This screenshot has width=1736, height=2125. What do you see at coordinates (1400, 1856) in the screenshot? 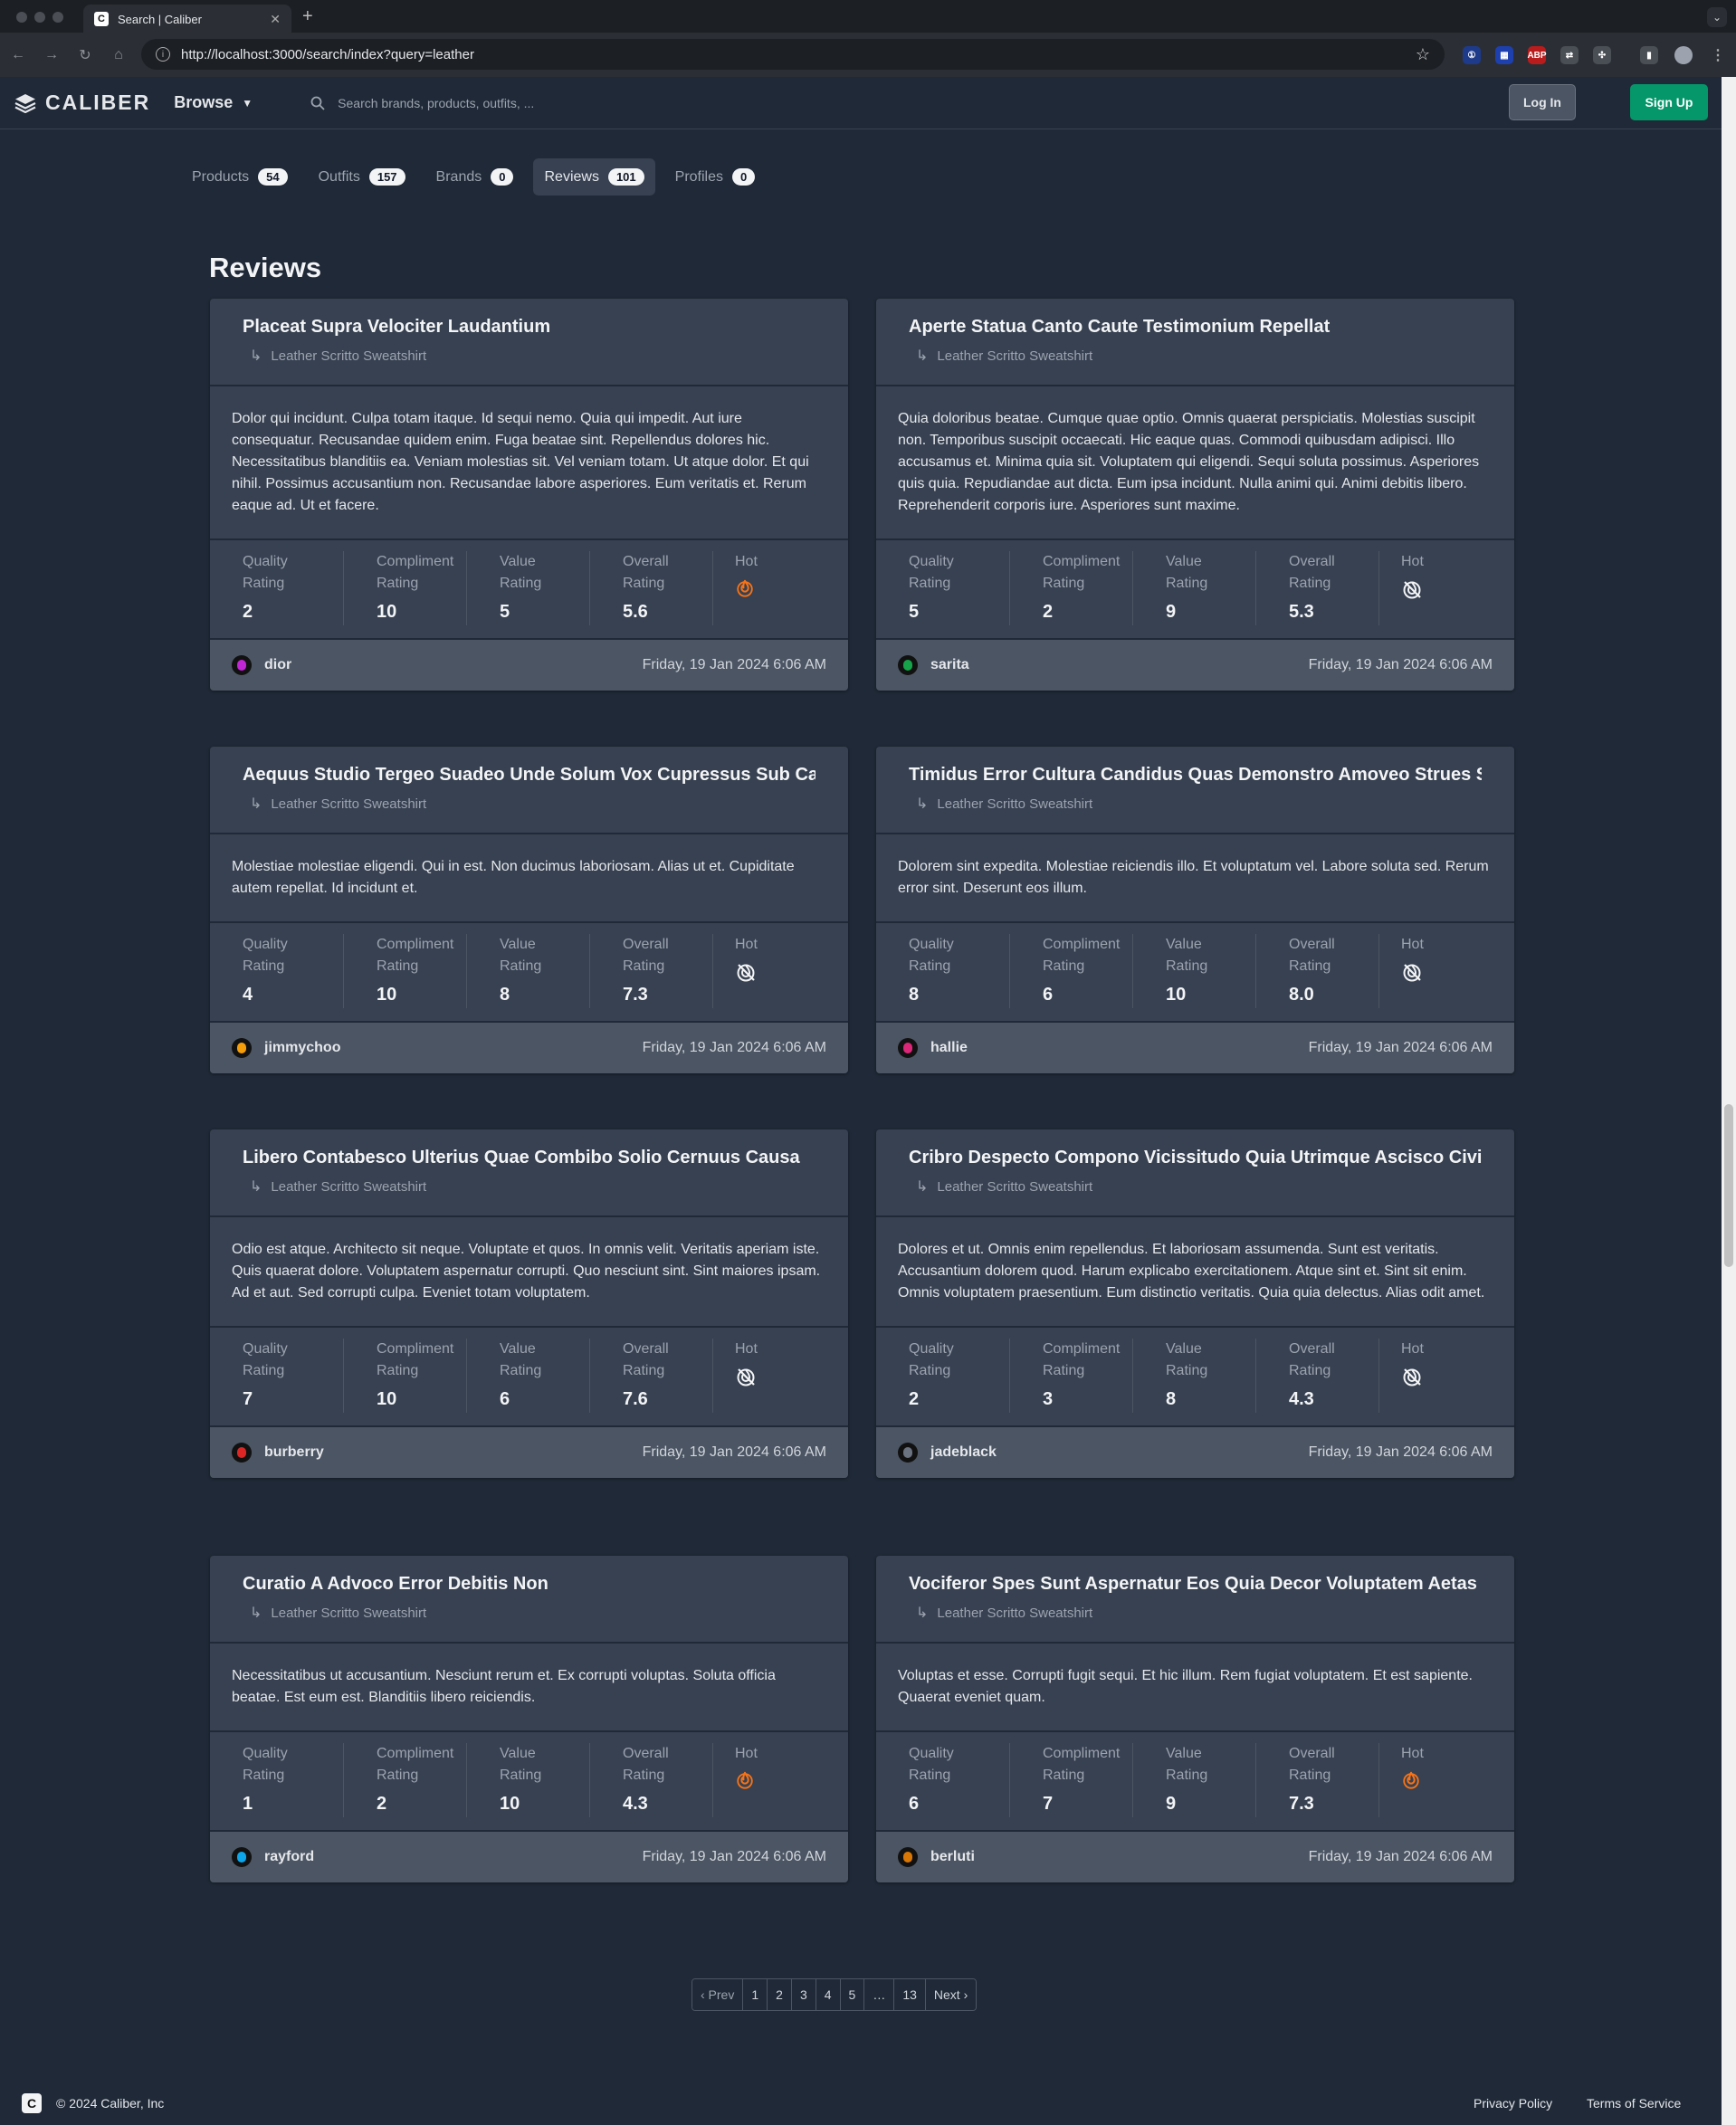
I see `review-date: Friday, 19 Jan 2024 6:06 AM` at bounding box center [1400, 1856].